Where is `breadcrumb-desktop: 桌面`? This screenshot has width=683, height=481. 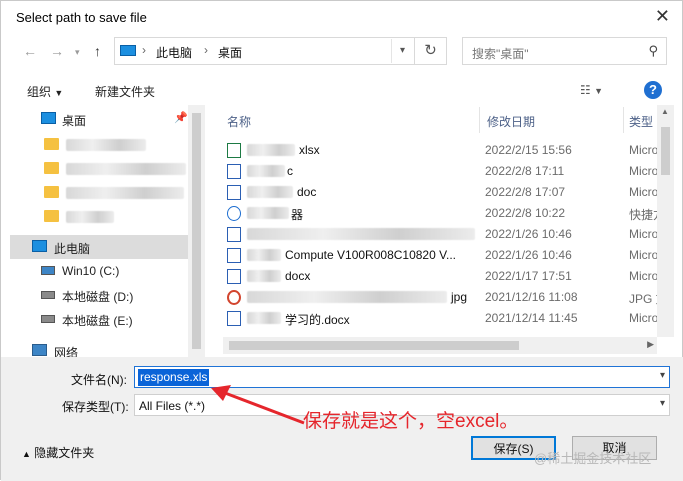
breadcrumb-desktop: 桌面 is located at coordinates (230, 52).